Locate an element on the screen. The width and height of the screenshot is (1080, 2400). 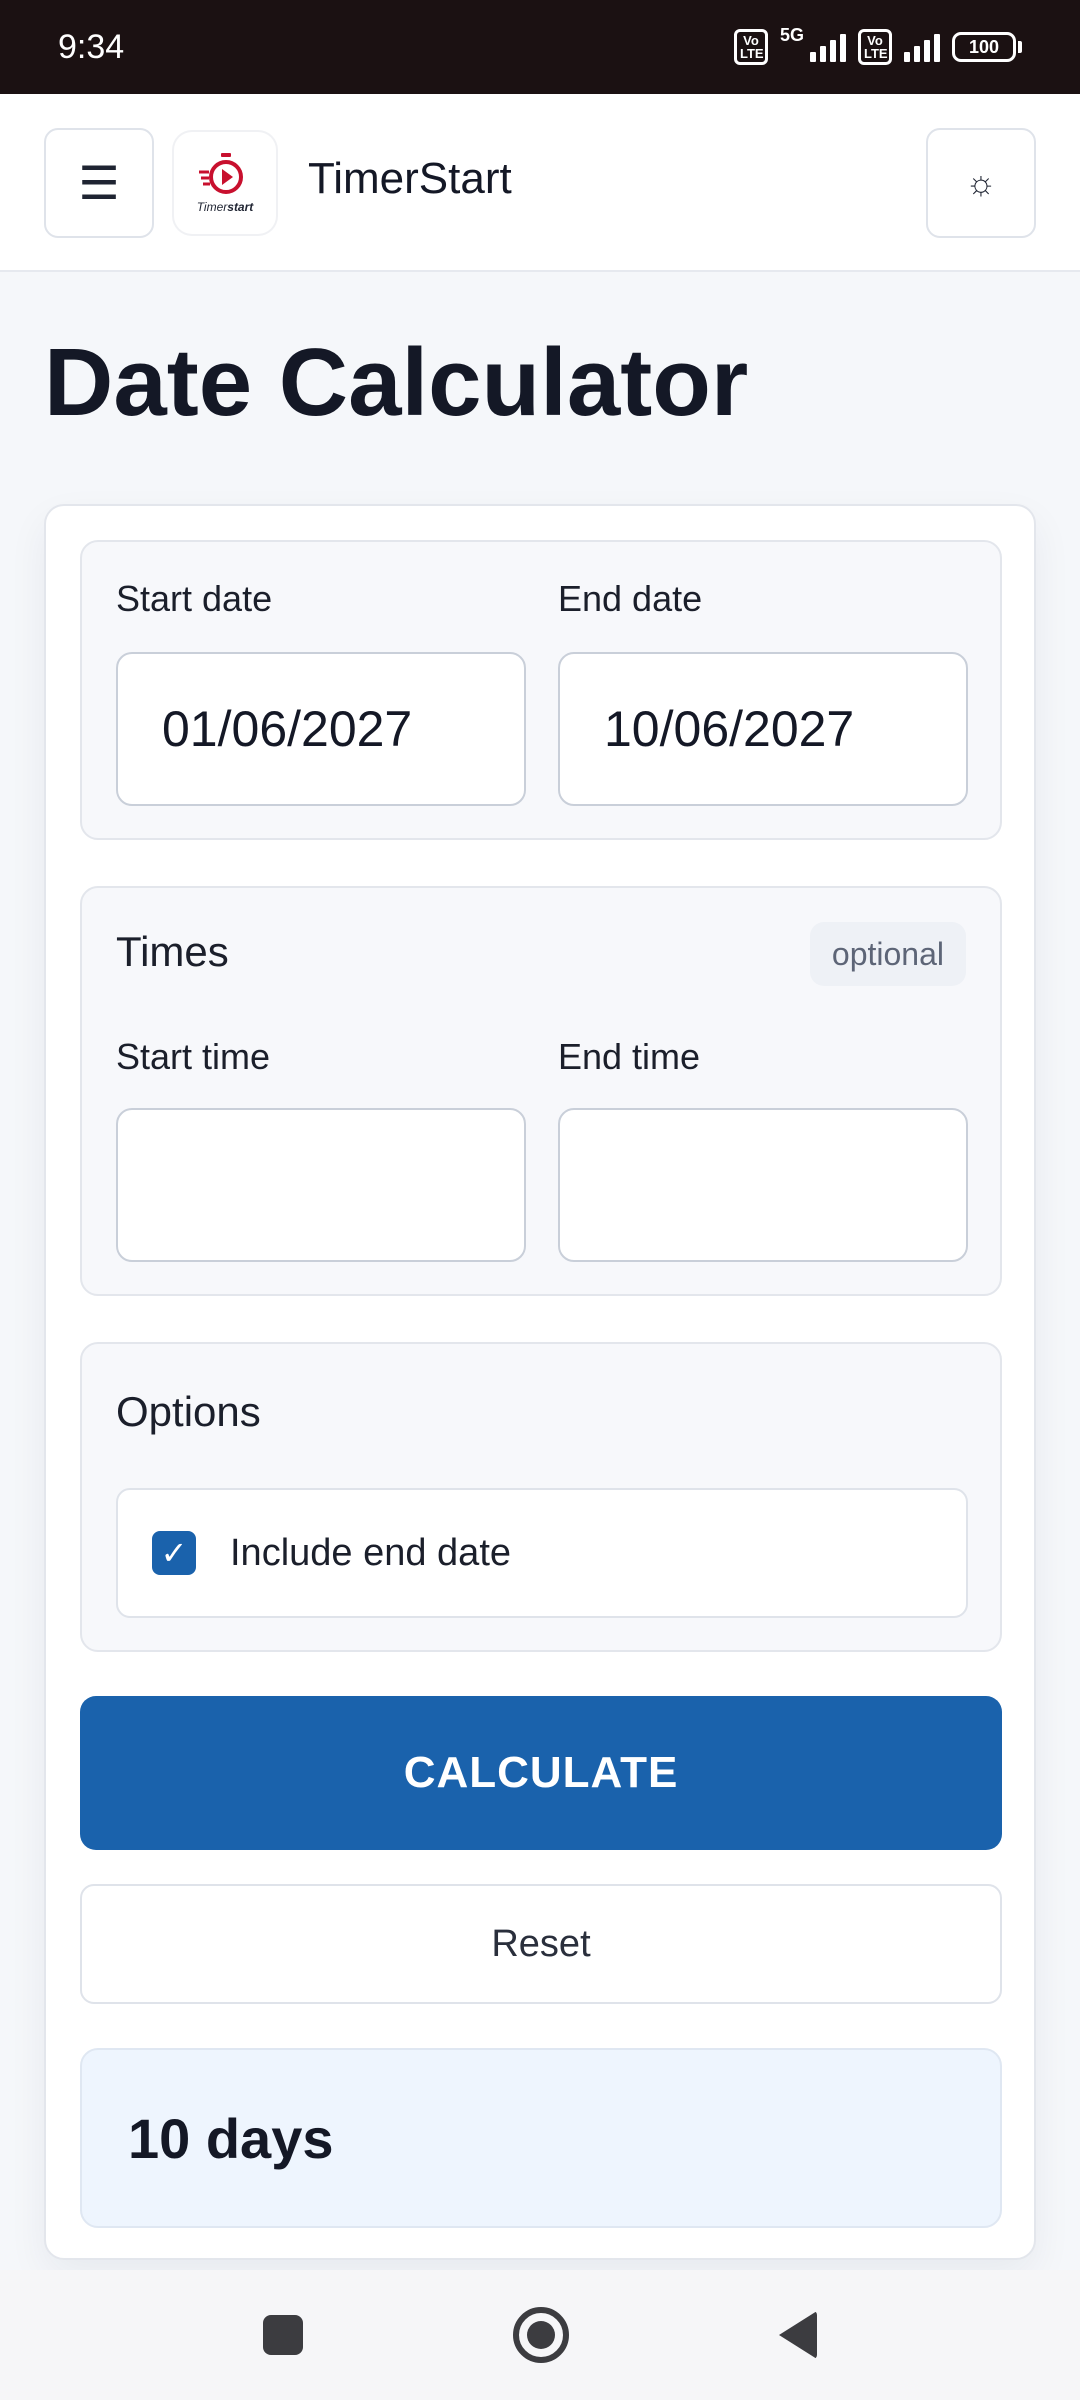
system-nav-bar is located at coordinates (540, 2335).